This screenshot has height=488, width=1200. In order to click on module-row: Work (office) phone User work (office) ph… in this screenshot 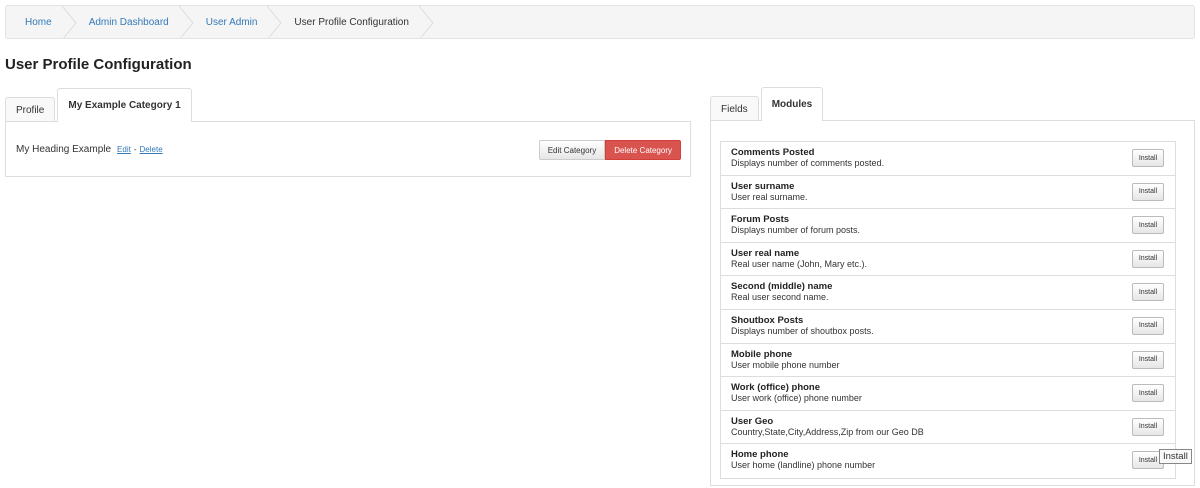, I will do `click(948, 394)`.